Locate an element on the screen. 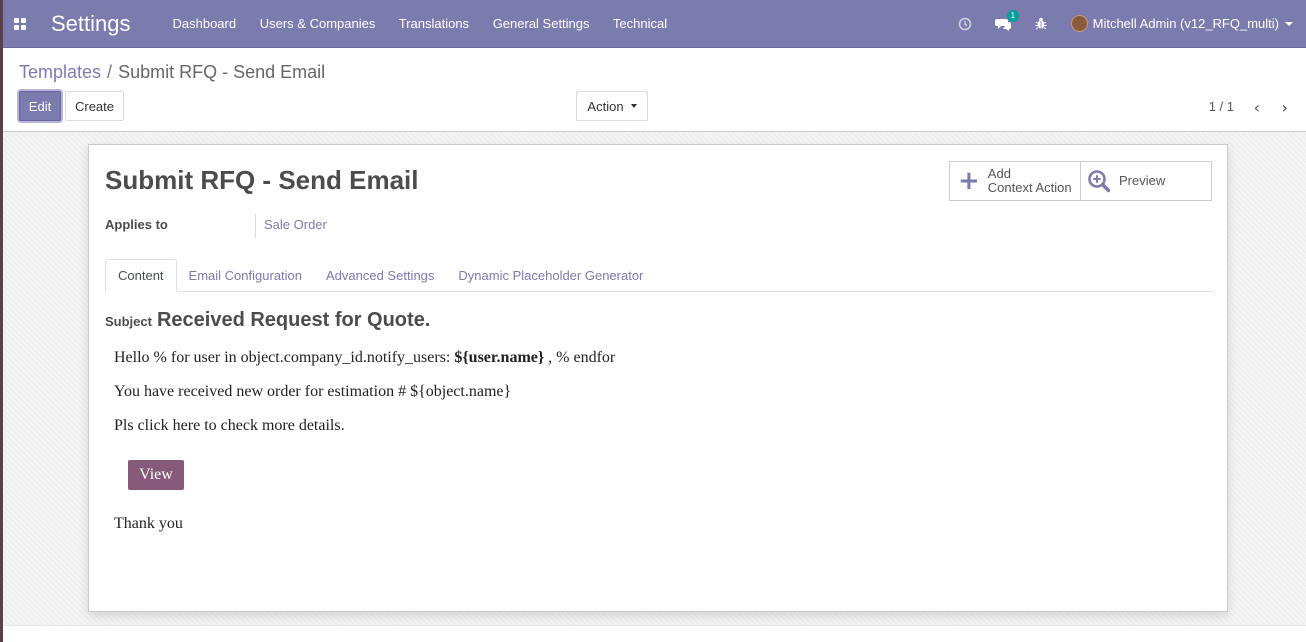 The image size is (1306, 642). closing-text: Thank you is located at coordinates (148, 523).